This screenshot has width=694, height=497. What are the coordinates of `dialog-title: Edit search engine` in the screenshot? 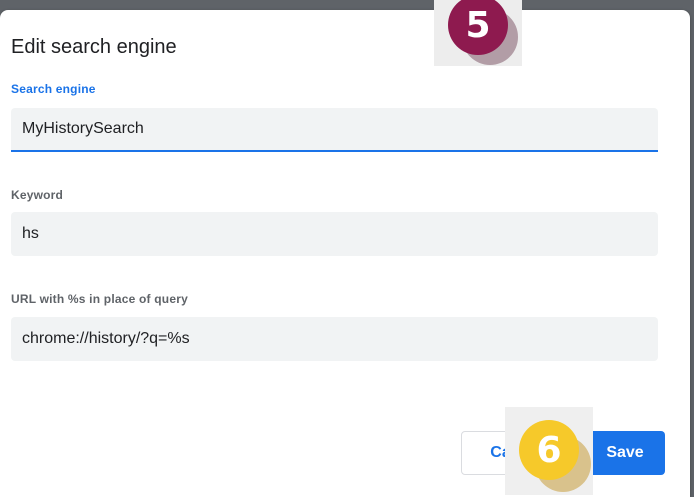 It's located at (94, 47).